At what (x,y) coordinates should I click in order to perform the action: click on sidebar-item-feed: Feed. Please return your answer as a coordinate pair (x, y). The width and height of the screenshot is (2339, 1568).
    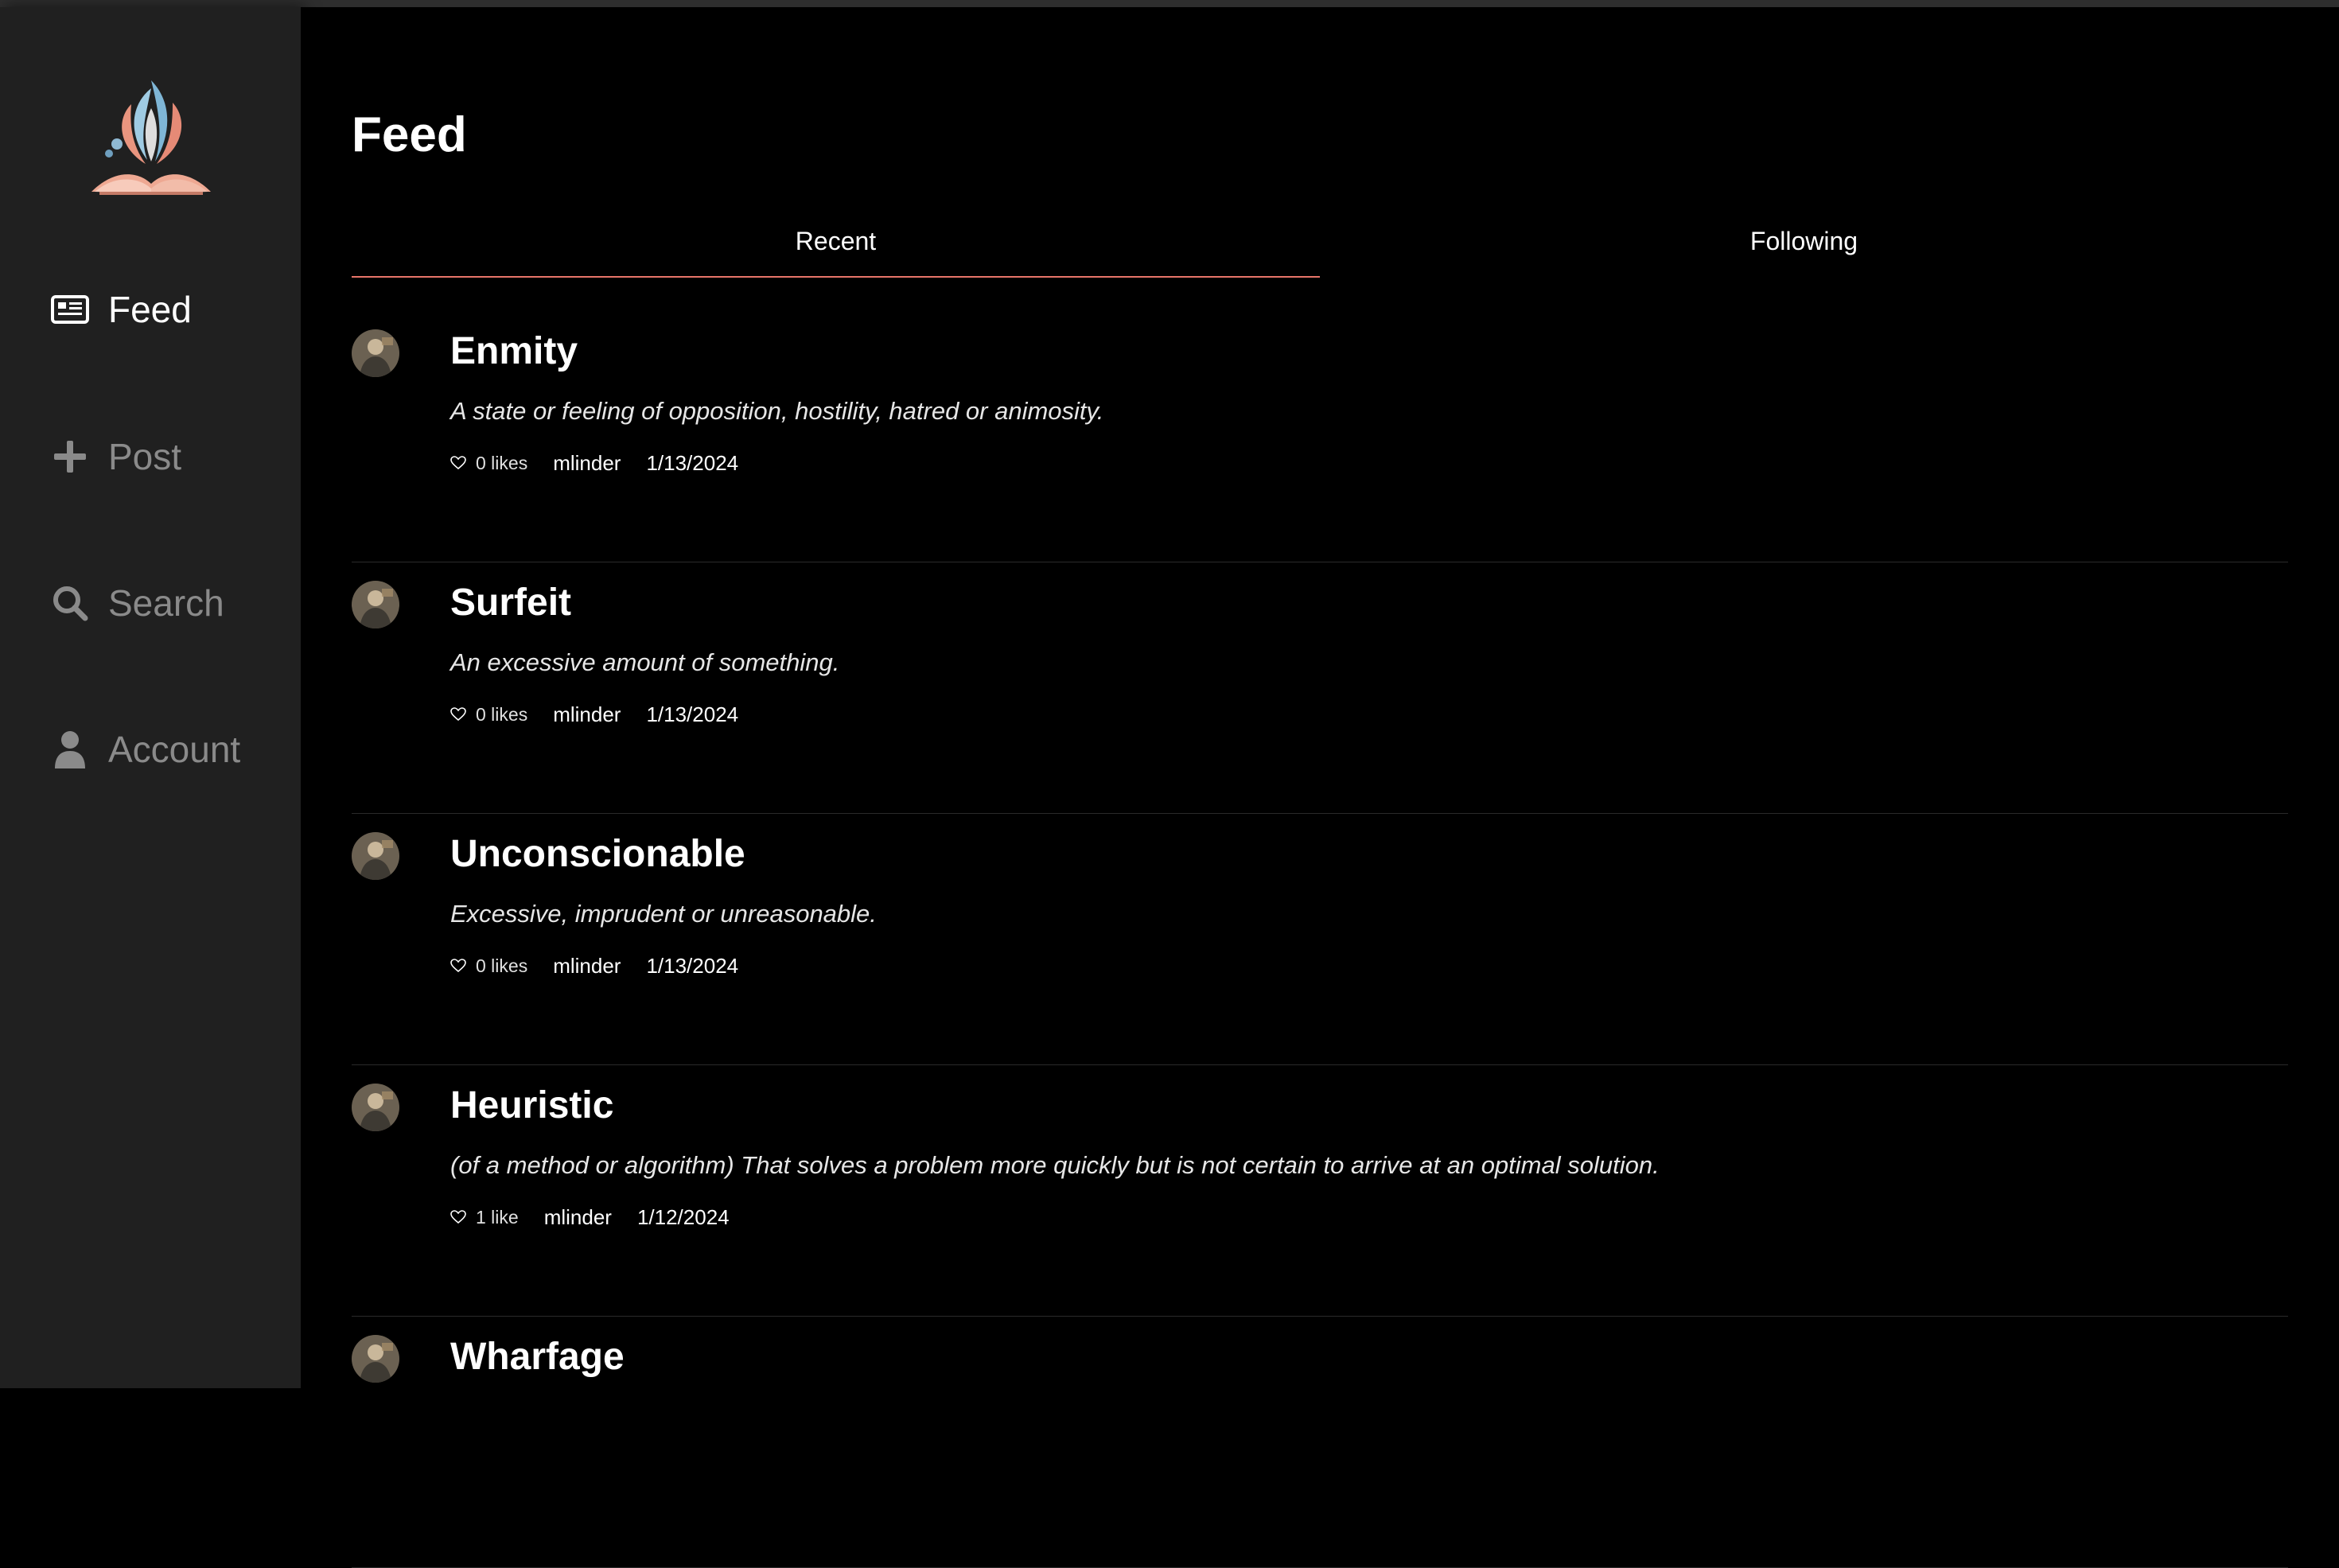
    Looking at the image, I should click on (167, 309).